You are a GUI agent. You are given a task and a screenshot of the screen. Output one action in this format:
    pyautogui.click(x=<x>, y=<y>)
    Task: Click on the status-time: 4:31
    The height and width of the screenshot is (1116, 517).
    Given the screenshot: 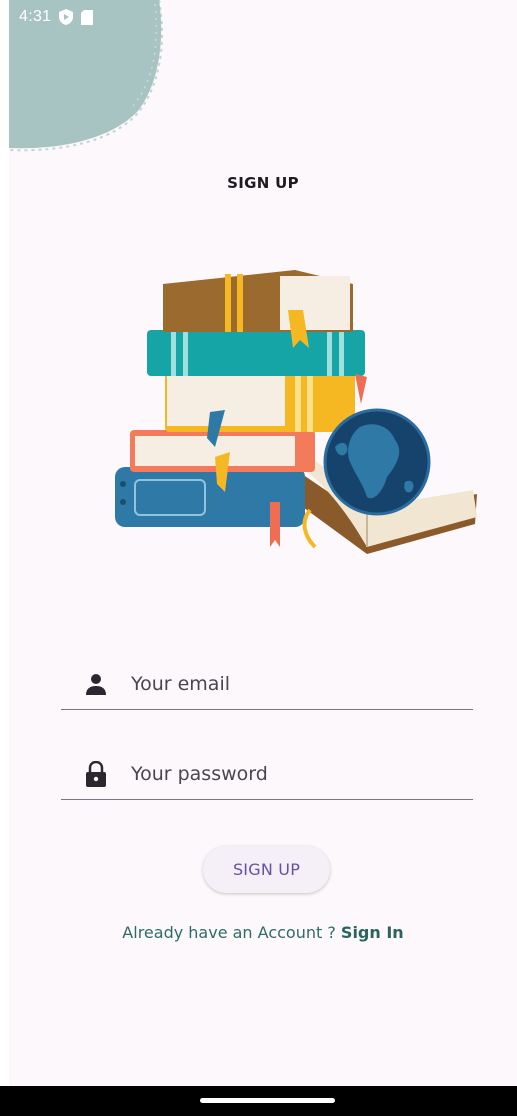 What is the action you would take?
    pyautogui.click(x=35, y=16)
    